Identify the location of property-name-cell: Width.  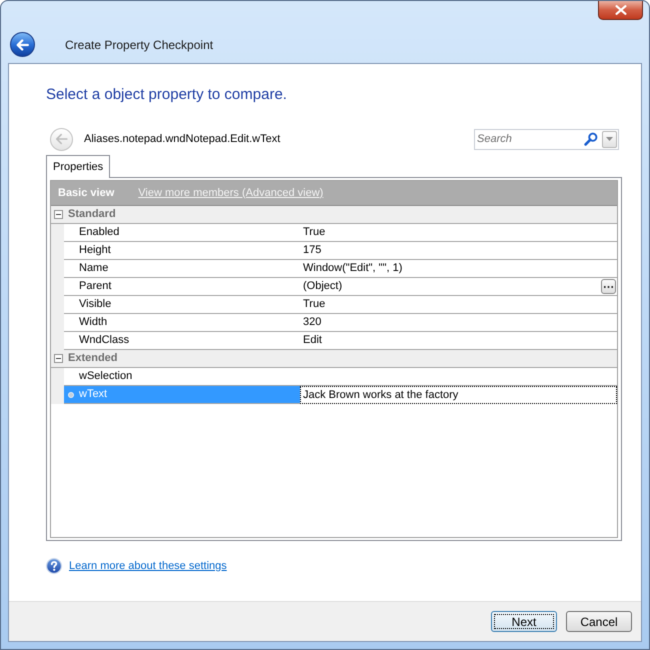
(182, 323).